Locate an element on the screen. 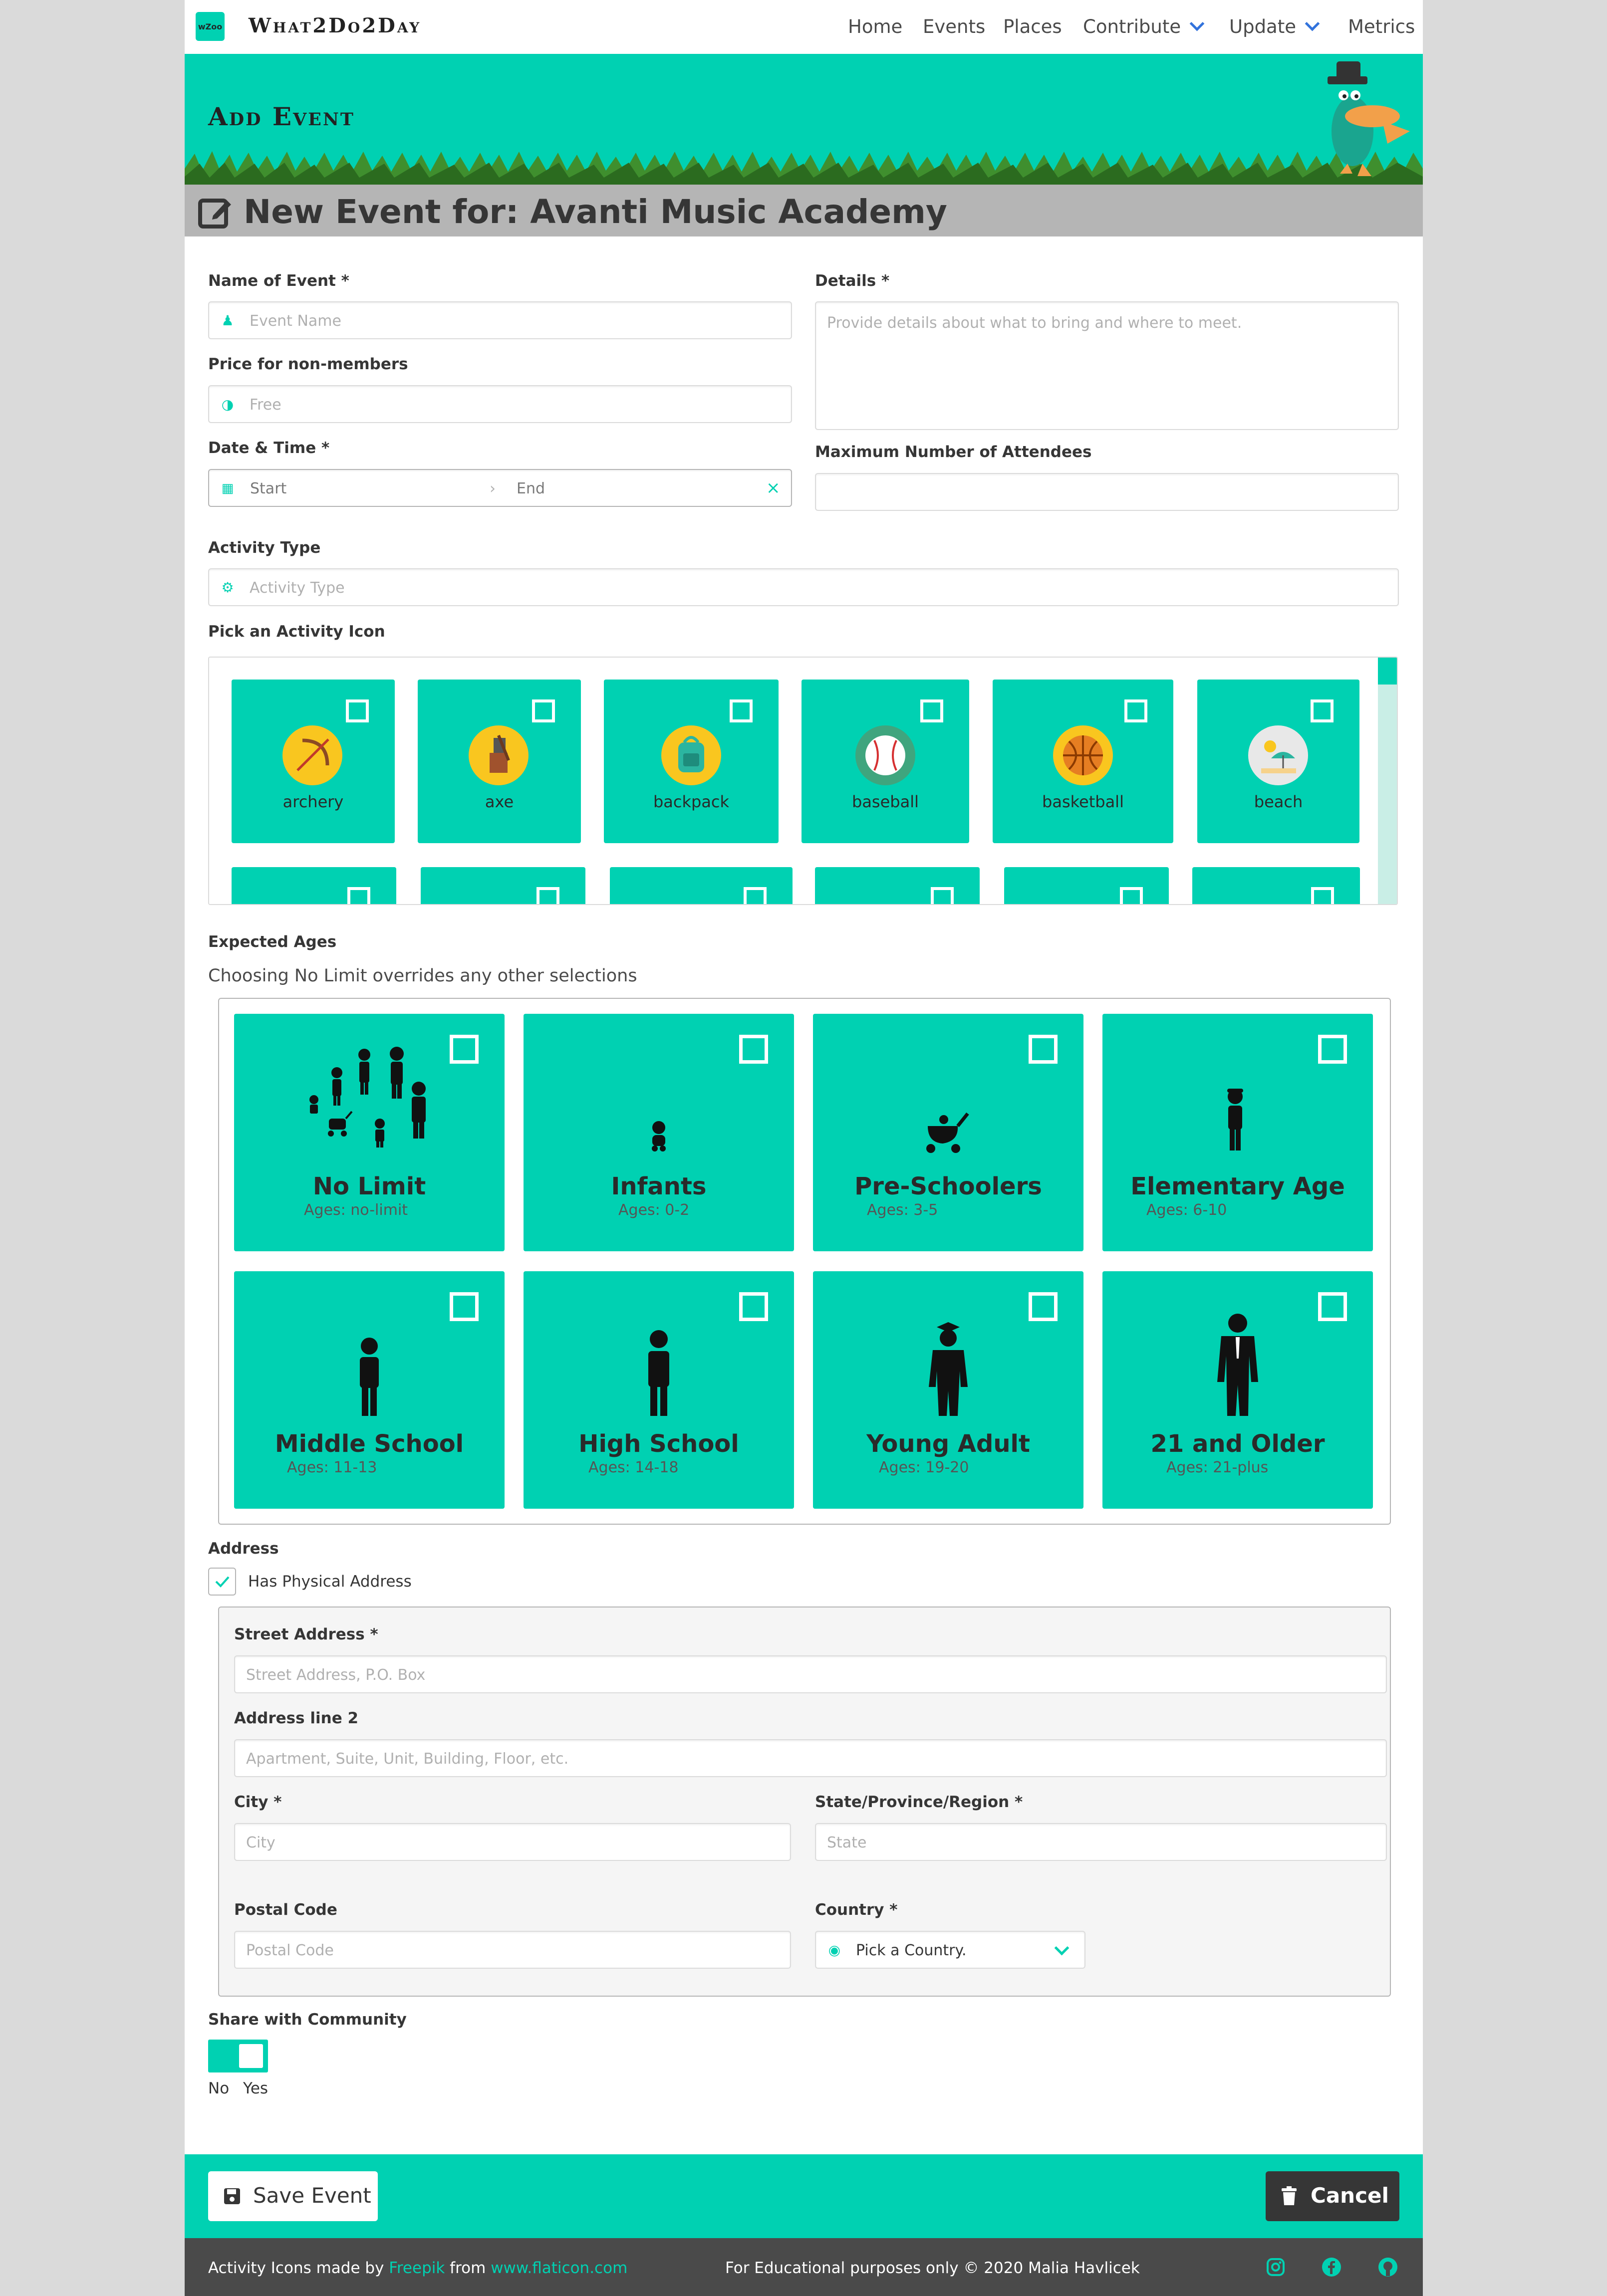 Image resolution: width=1607 pixels, height=2296 pixels. nav-contribute: Contribute is located at coordinates (1144, 26).